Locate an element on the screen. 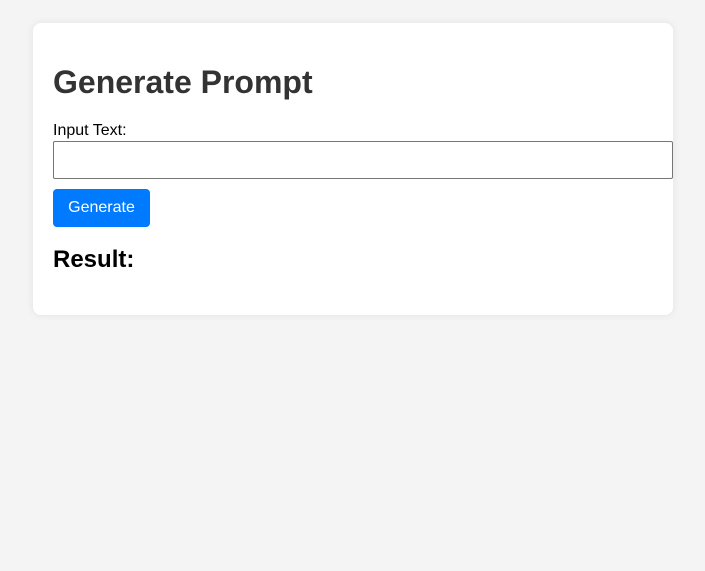 The height and width of the screenshot is (571, 705). result-output is located at coordinates (353, 288).